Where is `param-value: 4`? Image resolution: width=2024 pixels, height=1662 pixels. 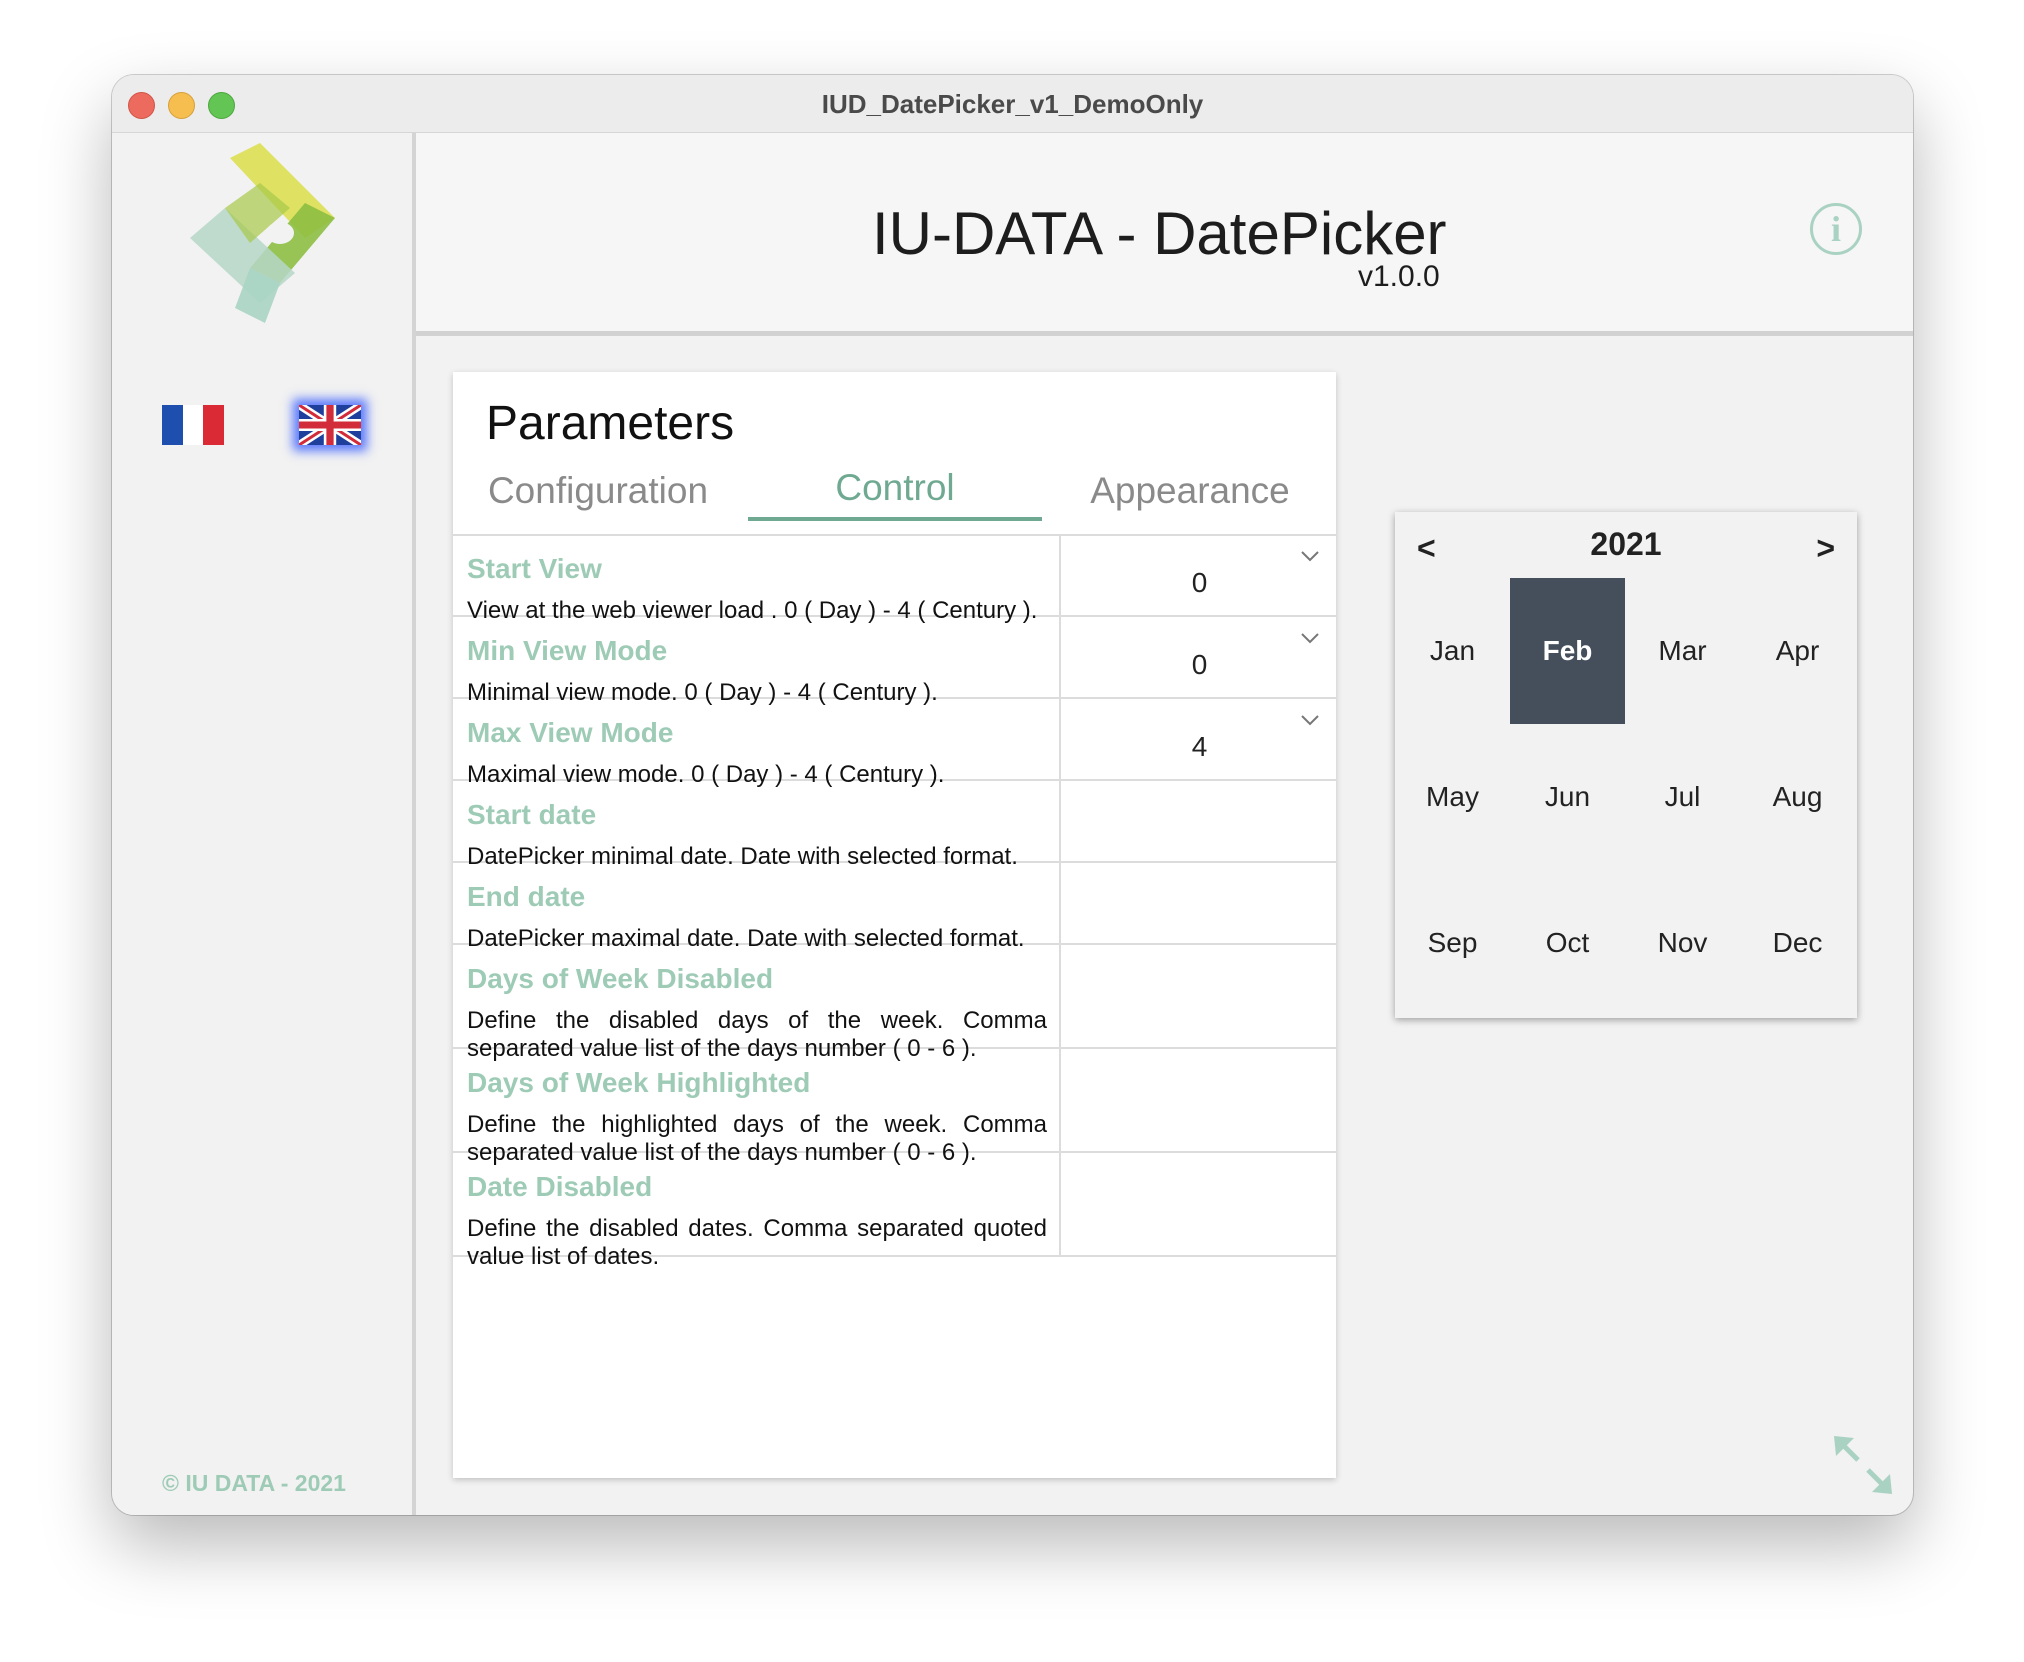
param-value: 4 is located at coordinates (1199, 746).